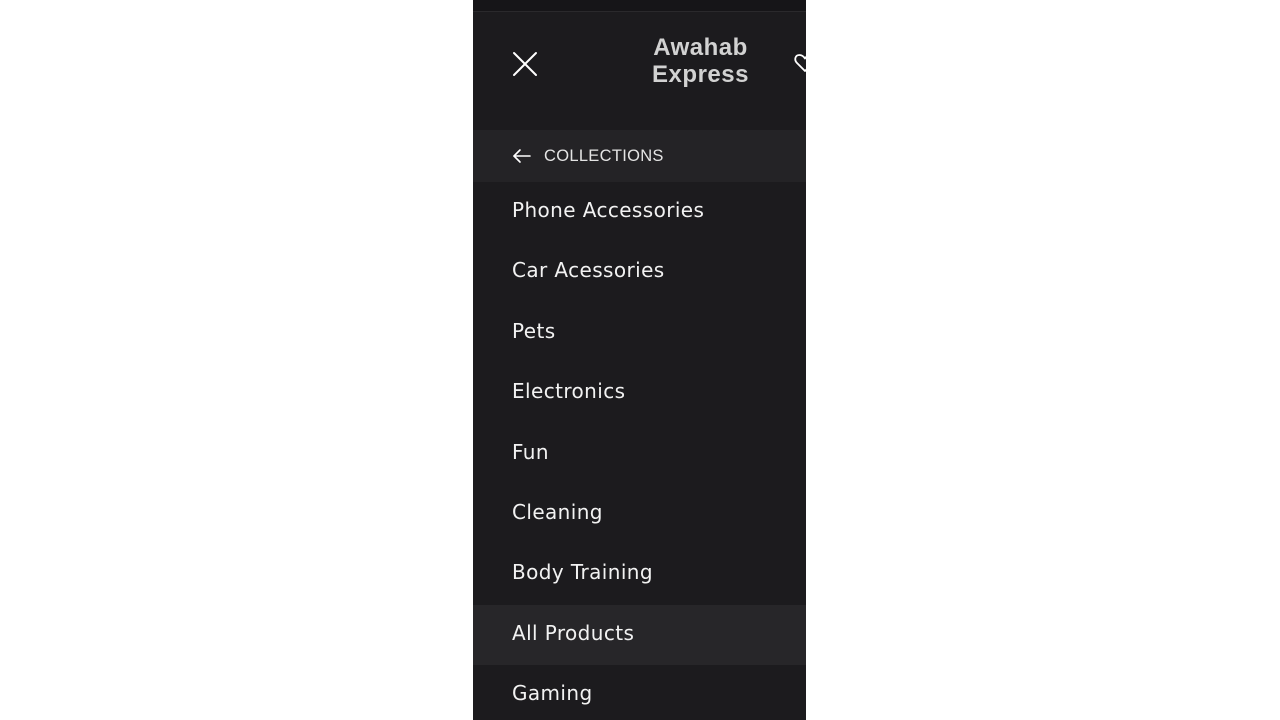 This screenshot has width=1280, height=720. Describe the element at coordinates (639, 692) in the screenshot. I see `menu-item-gaming: Gaming` at that location.